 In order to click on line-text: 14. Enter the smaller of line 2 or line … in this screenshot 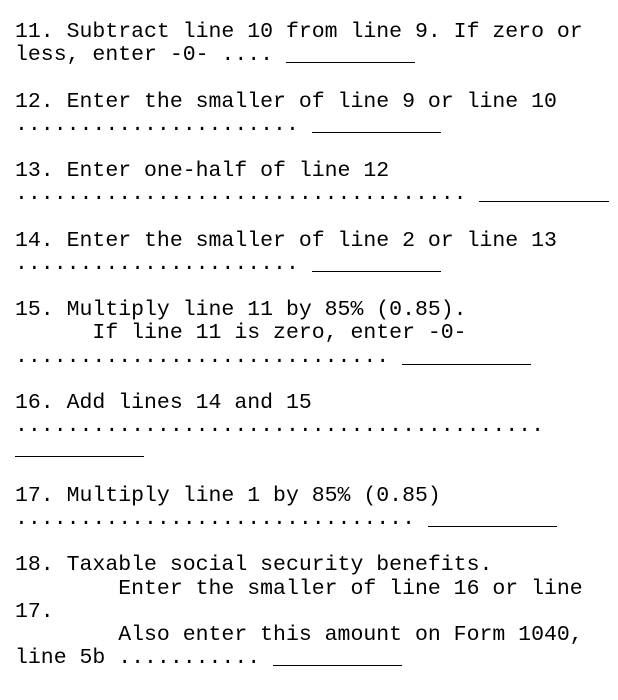, I will do `click(286, 240)`.